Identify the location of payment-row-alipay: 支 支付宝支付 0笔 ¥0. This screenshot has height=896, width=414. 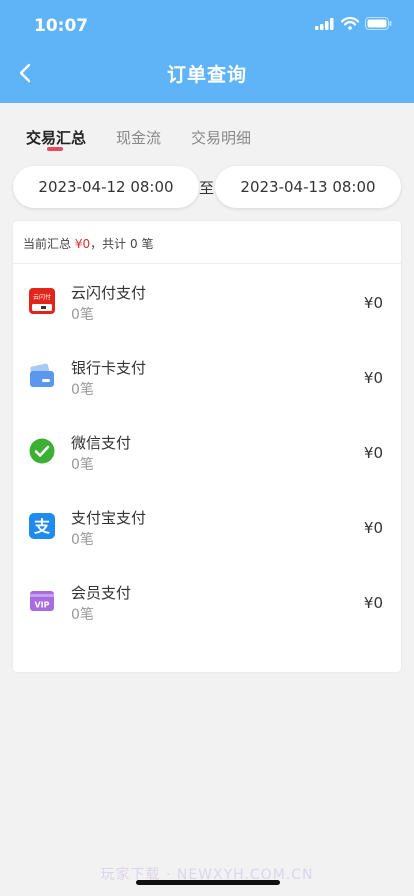
(207, 526).